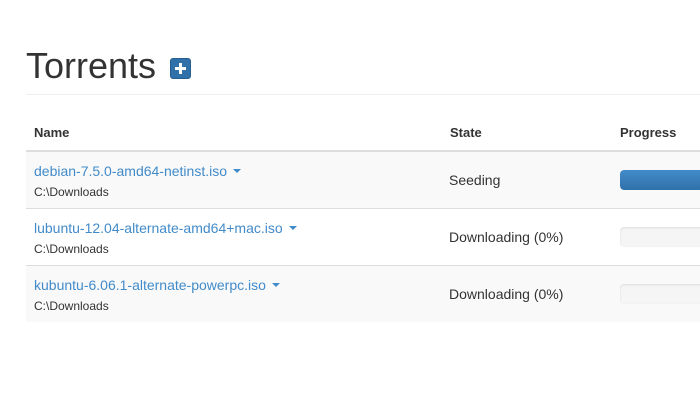  I want to click on page-header: Torrents, so click(363, 67).